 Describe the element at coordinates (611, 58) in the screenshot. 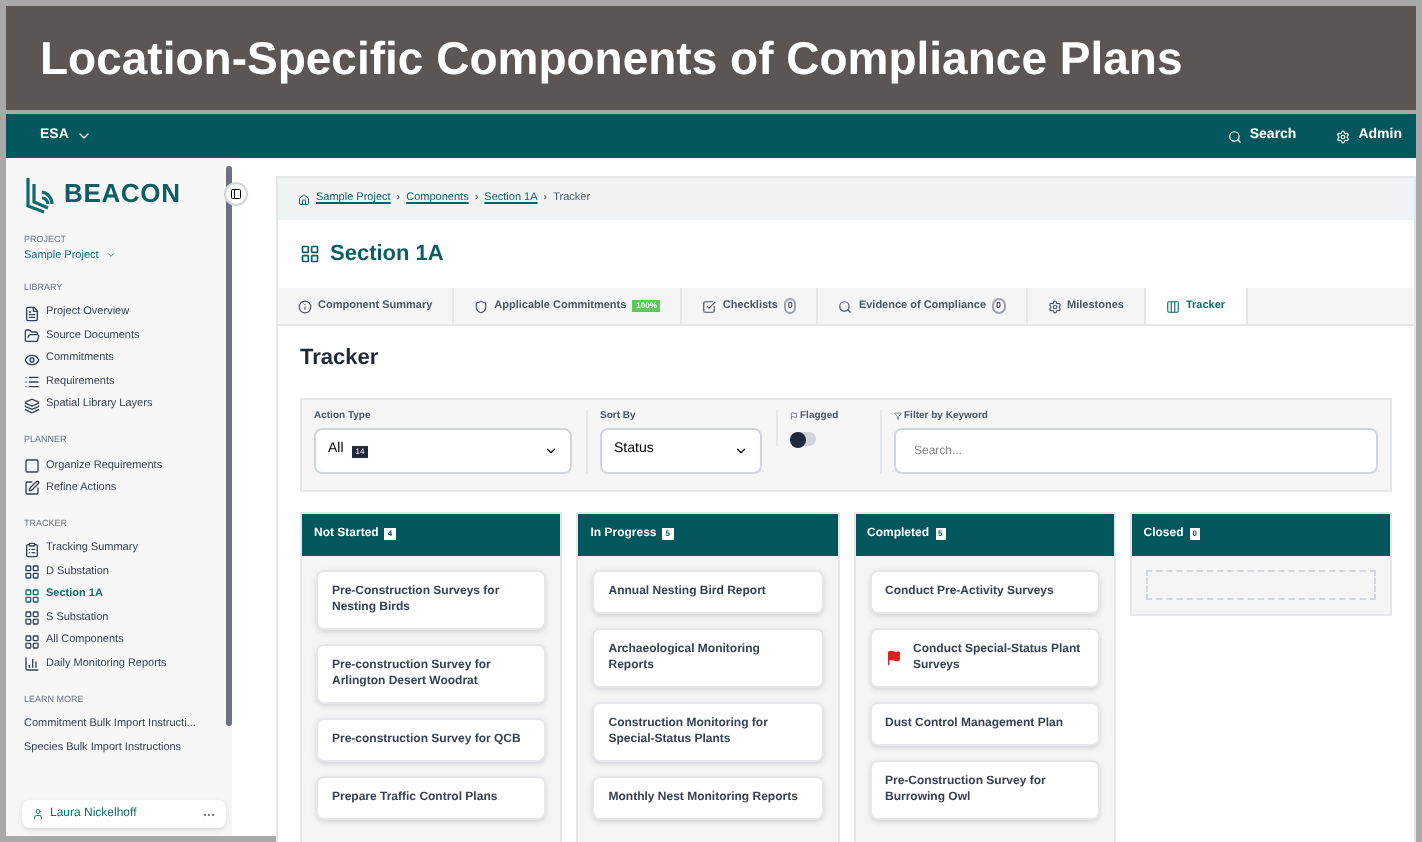

I see `banner-title: Location-Specific Components of Compliance Plans` at that location.